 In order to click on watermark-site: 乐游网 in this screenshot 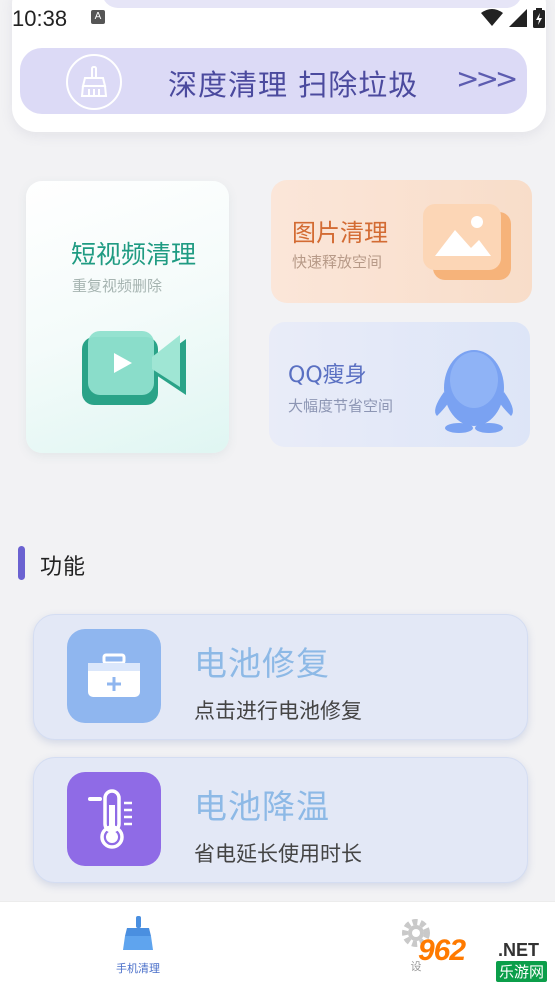, I will do `click(522, 971)`.